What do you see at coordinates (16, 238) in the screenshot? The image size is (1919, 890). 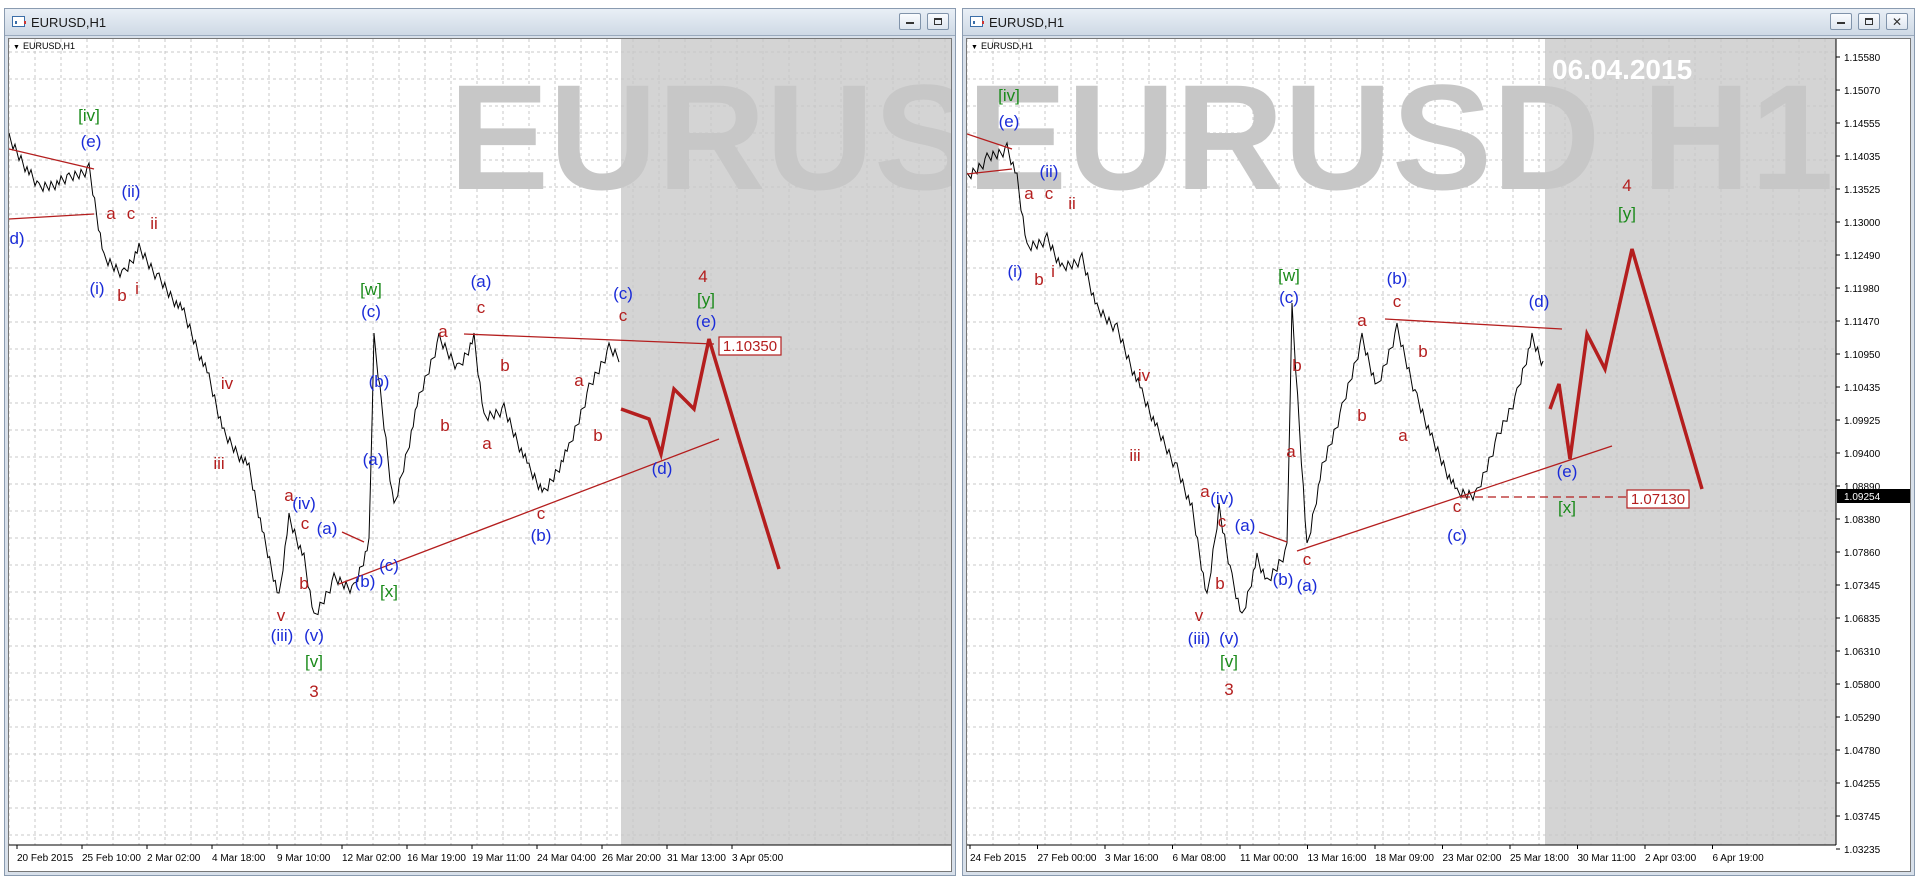 I see `wave-label: d)` at bounding box center [16, 238].